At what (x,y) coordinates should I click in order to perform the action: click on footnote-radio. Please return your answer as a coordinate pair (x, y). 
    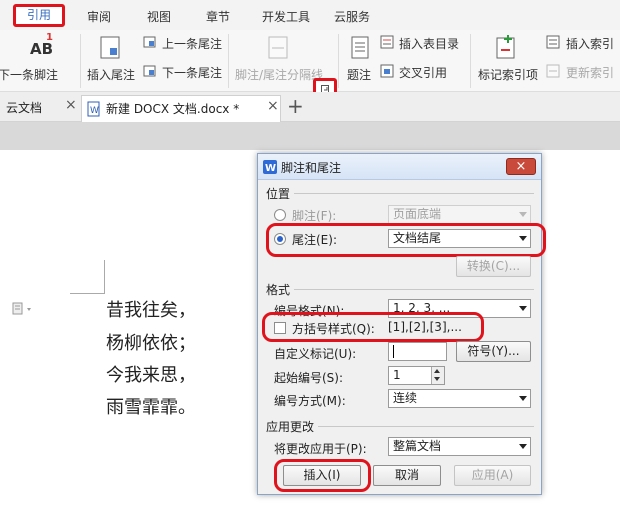
    Looking at the image, I should click on (280, 215).